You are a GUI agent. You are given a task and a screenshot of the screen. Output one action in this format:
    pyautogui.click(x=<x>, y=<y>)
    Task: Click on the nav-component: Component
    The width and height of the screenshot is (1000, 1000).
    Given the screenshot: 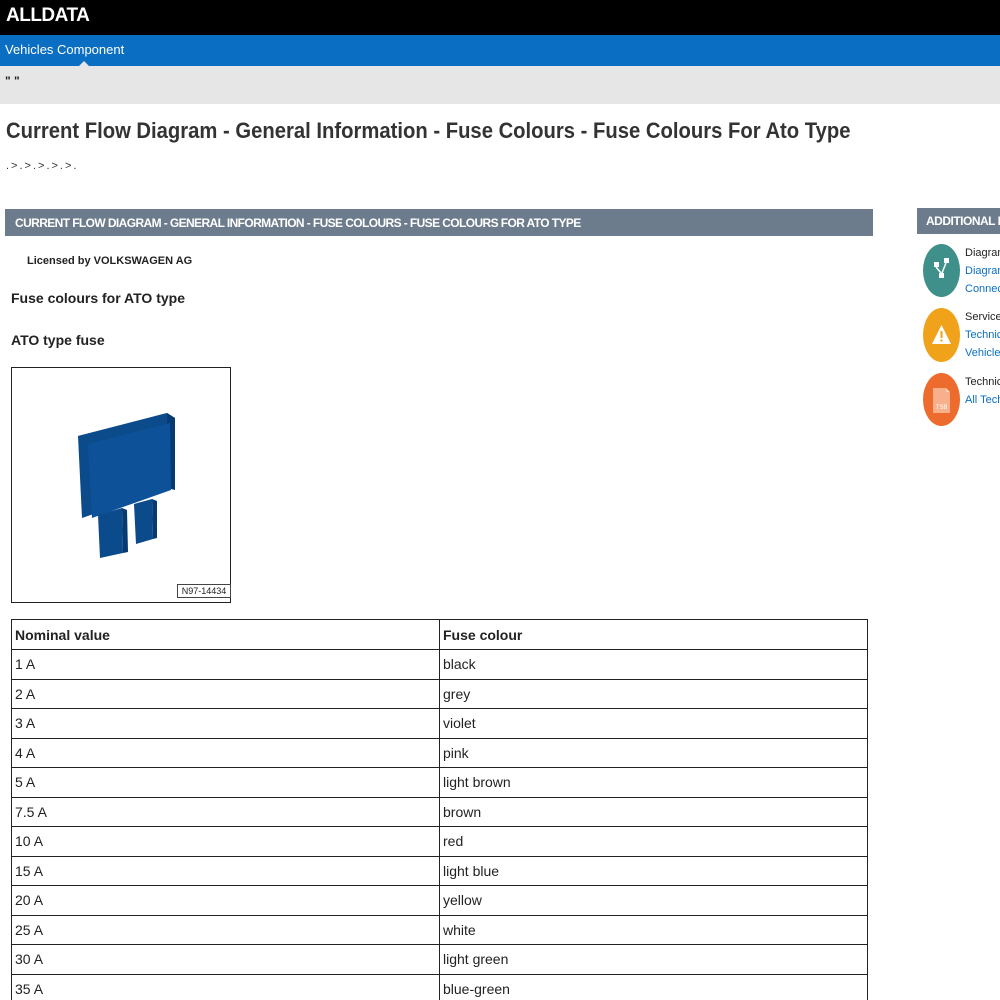 What is the action you would take?
    pyautogui.click(x=90, y=49)
    